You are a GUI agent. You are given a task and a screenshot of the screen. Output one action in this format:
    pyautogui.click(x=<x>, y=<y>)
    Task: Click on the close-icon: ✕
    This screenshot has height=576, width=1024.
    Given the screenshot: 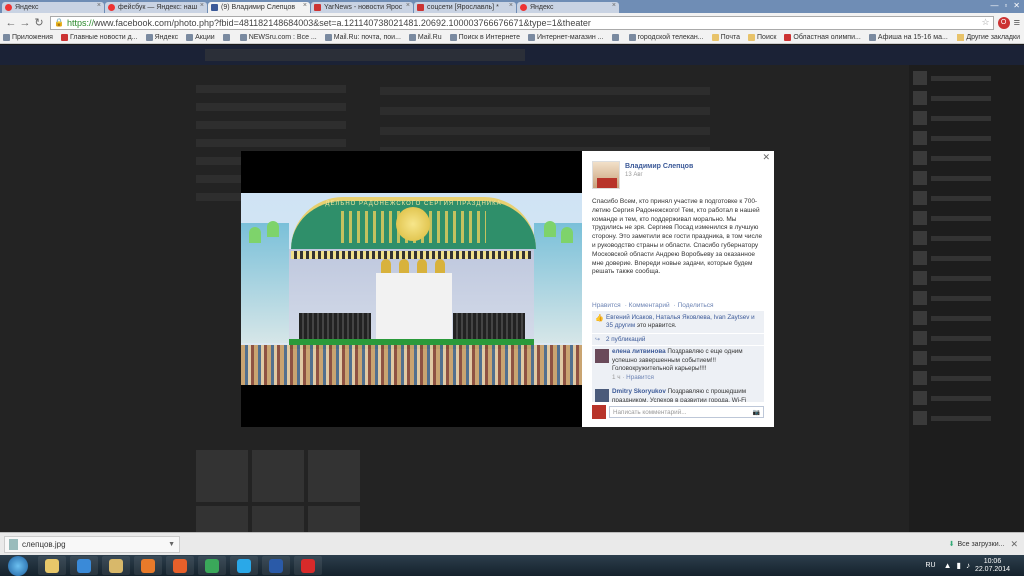 What is the action you would take?
    pyautogui.click(x=766, y=157)
    